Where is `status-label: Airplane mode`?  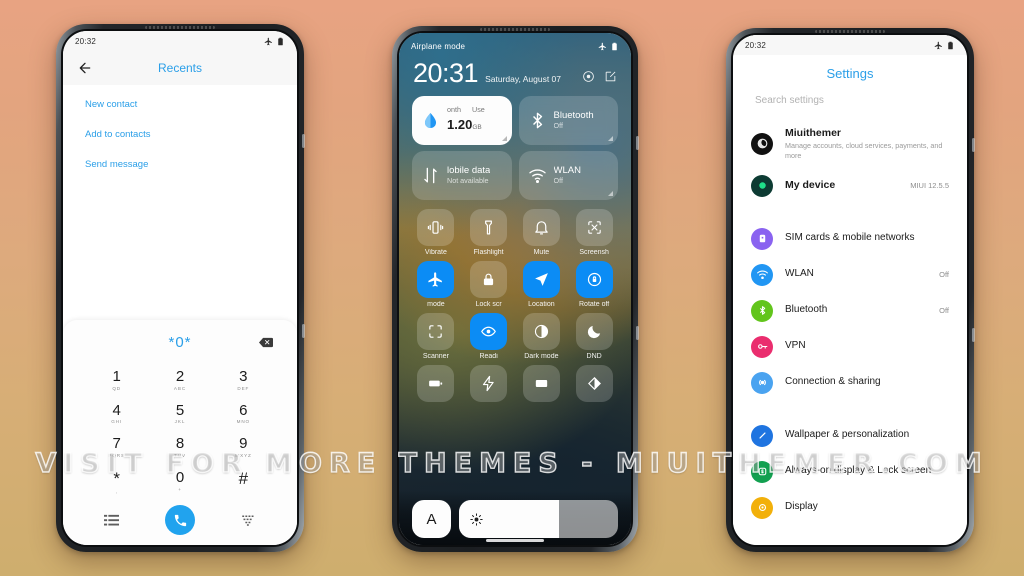 status-label: Airplane mode is located at coordinates (438, 46).